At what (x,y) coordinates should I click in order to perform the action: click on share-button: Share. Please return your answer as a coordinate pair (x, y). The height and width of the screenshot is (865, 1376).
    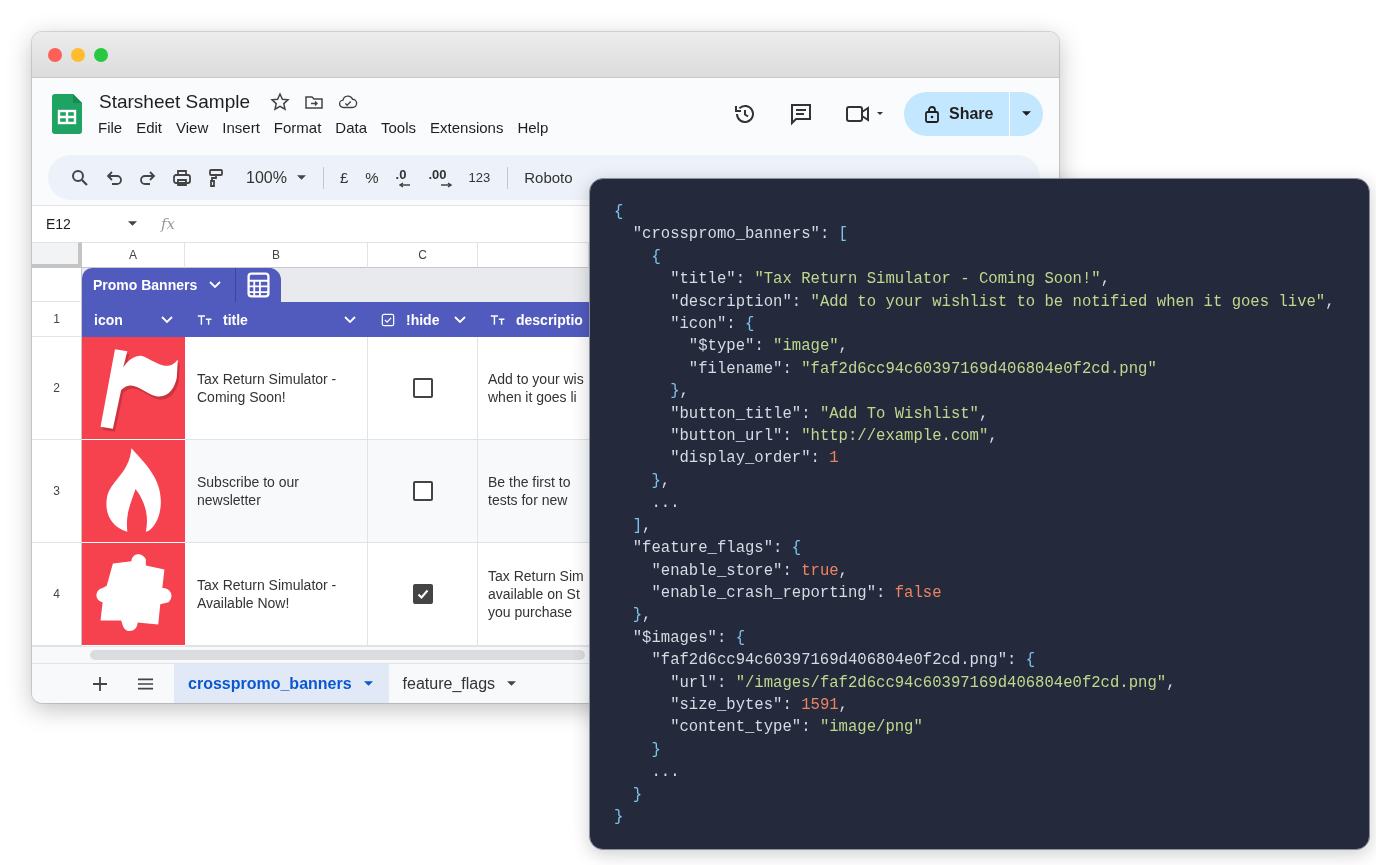
    Looking at the image, I should click on (973, 114).